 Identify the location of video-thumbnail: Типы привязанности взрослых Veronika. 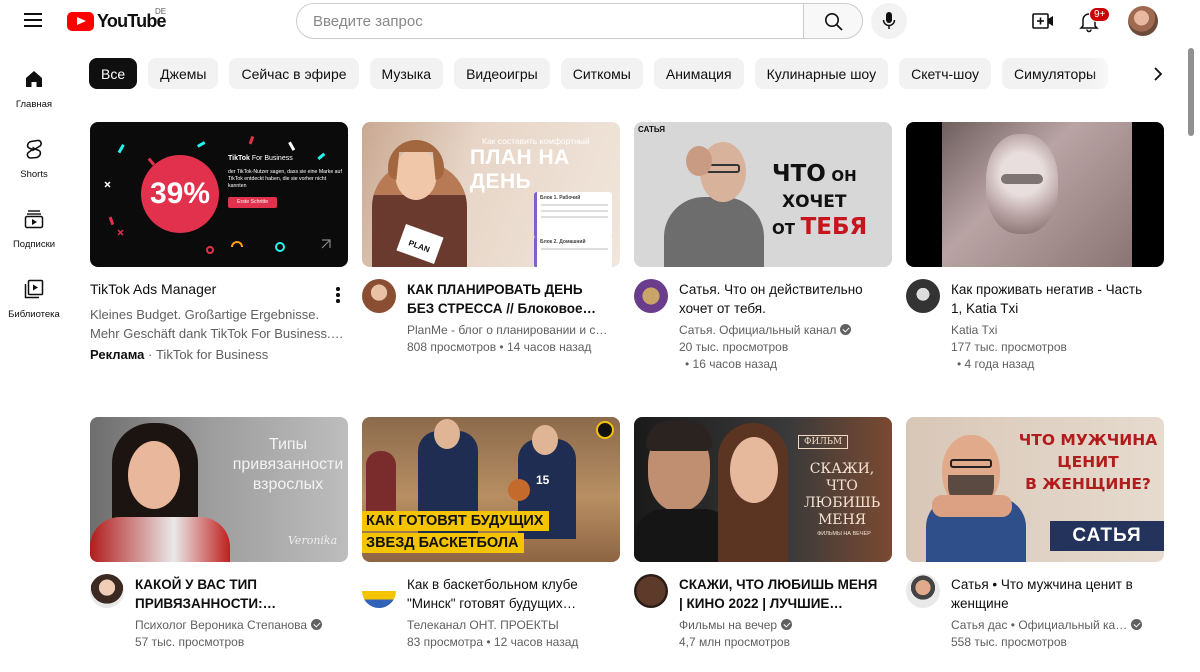
(219, 489).